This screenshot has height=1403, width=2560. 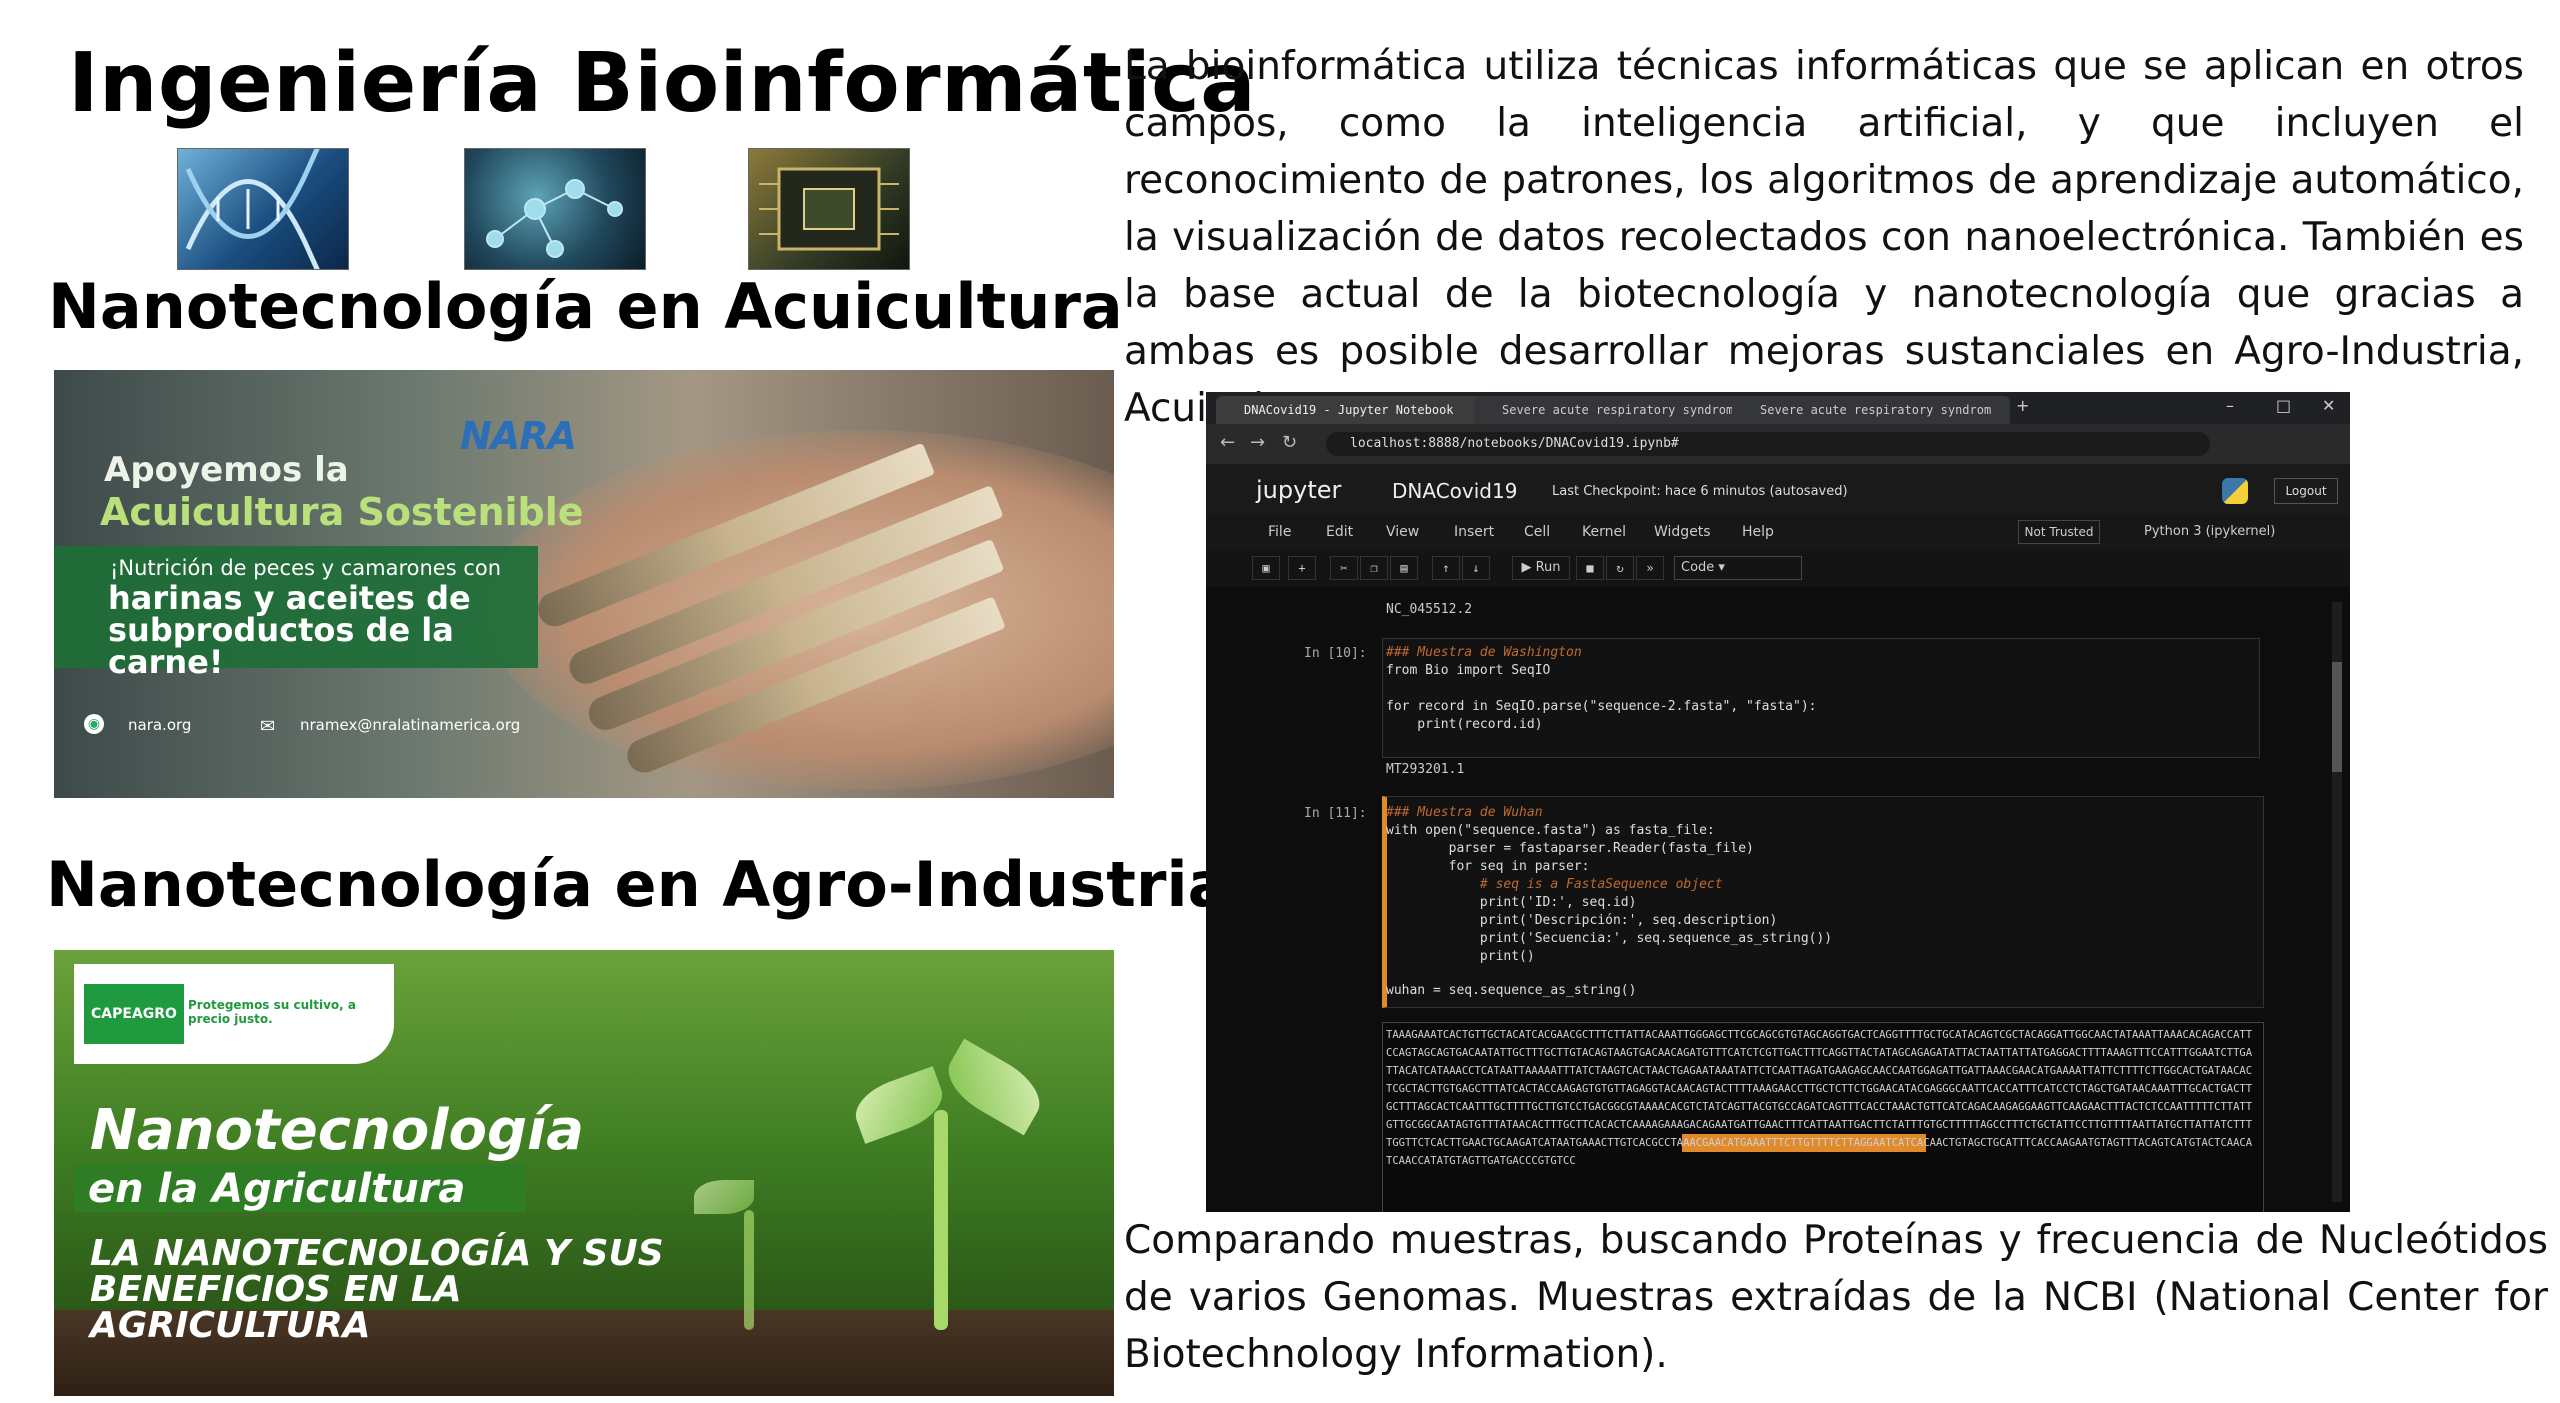 I want to click on notebook-name: DNACovid19, so click(x=1454, y=491).